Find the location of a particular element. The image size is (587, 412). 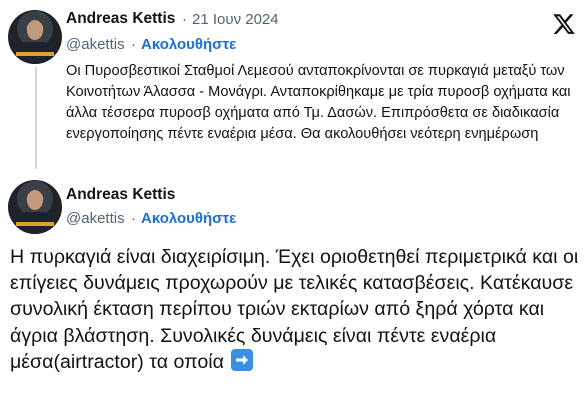

thread-line is located at coordinates (36, 118).